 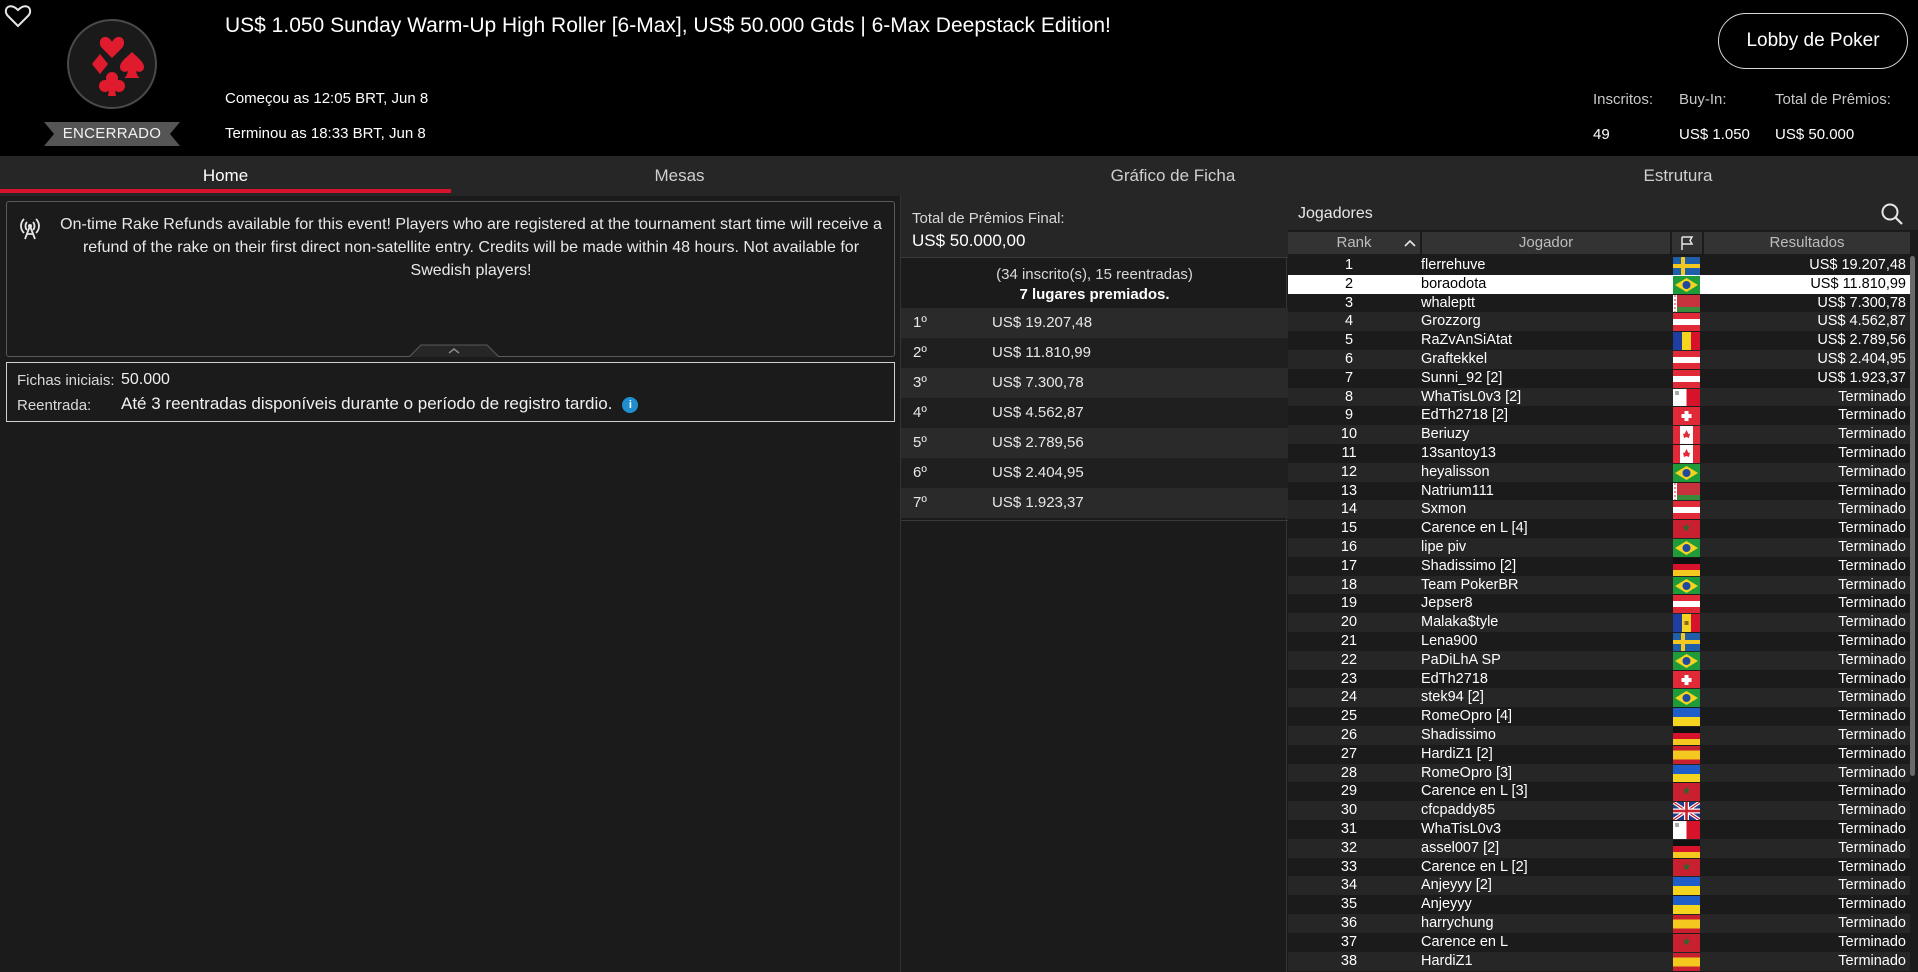 What do you see at coordinates (1455, 471) in the screenshot?
I see `player-name: heyalisson` at bounding box center [1455, 471].